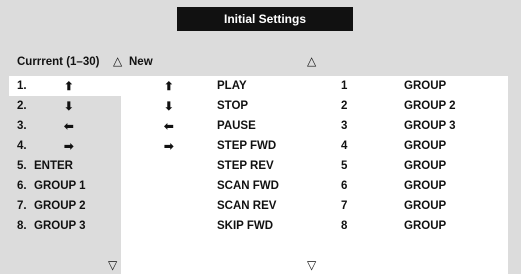 The image size is (521, 274). I want to click on current-list-item: 3. ⬅, so click(69, 126).